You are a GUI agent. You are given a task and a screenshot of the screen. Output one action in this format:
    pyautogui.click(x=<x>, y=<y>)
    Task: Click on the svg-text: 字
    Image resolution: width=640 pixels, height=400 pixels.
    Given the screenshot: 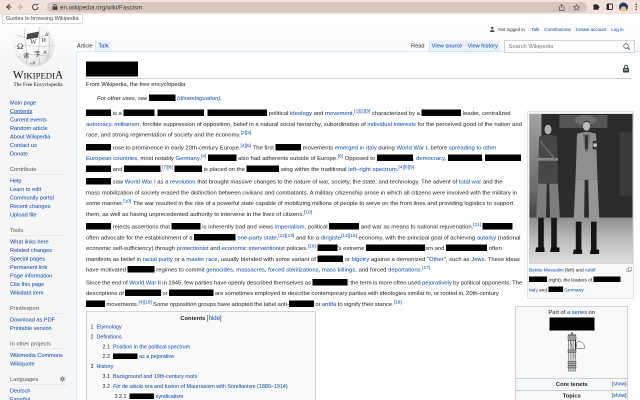 What is the action you would take?
    pyautogui.click(x=37, y=53)
    